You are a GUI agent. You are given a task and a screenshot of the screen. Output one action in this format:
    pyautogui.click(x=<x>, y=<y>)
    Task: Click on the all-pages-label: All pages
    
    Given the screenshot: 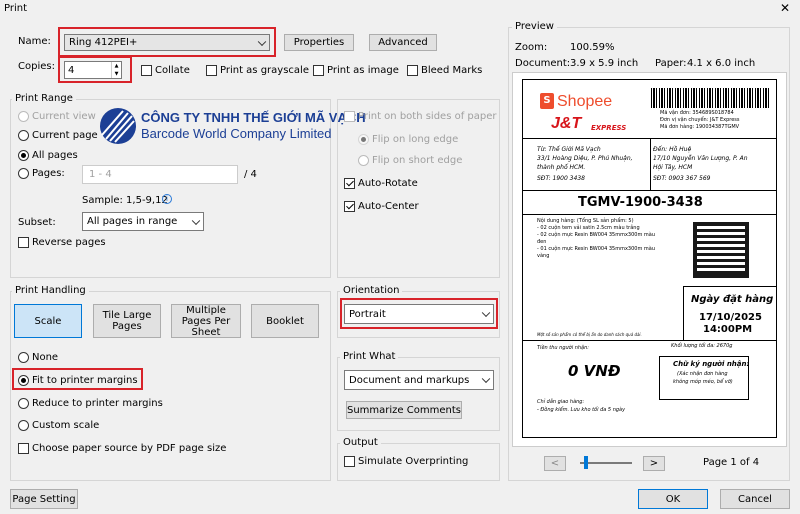 What is the action you would take?
    pyautogui.click(x=55, y=155)
    